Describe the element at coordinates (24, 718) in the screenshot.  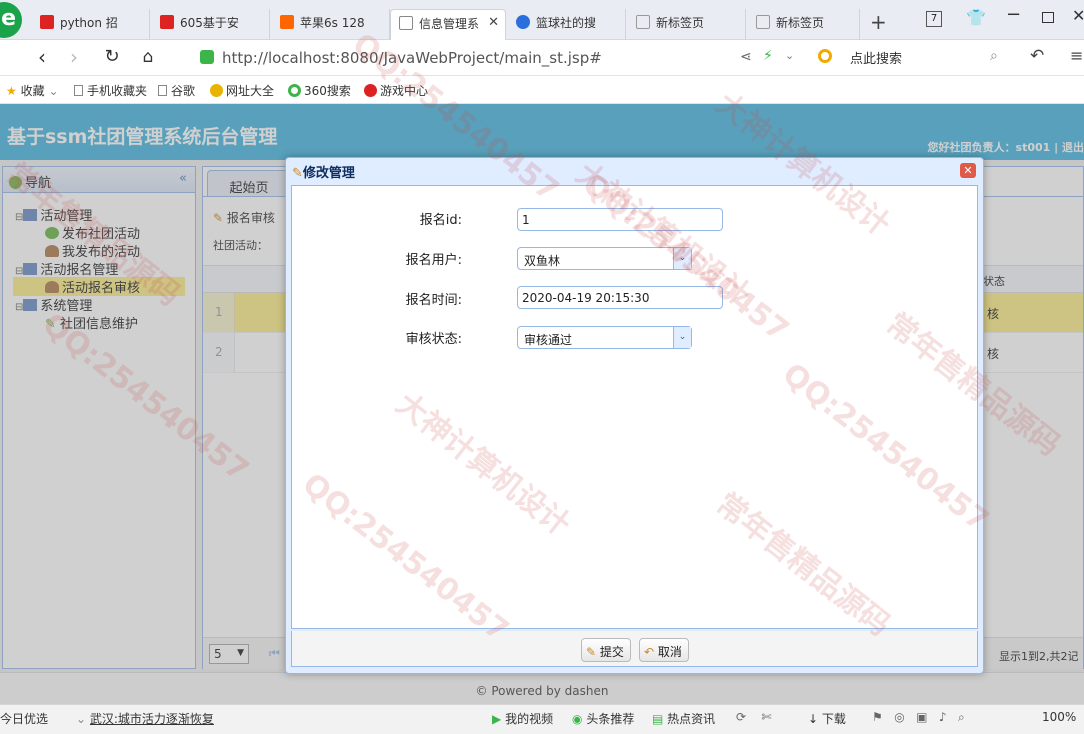
I see `status-daily-pick: 今日优选` at that location.